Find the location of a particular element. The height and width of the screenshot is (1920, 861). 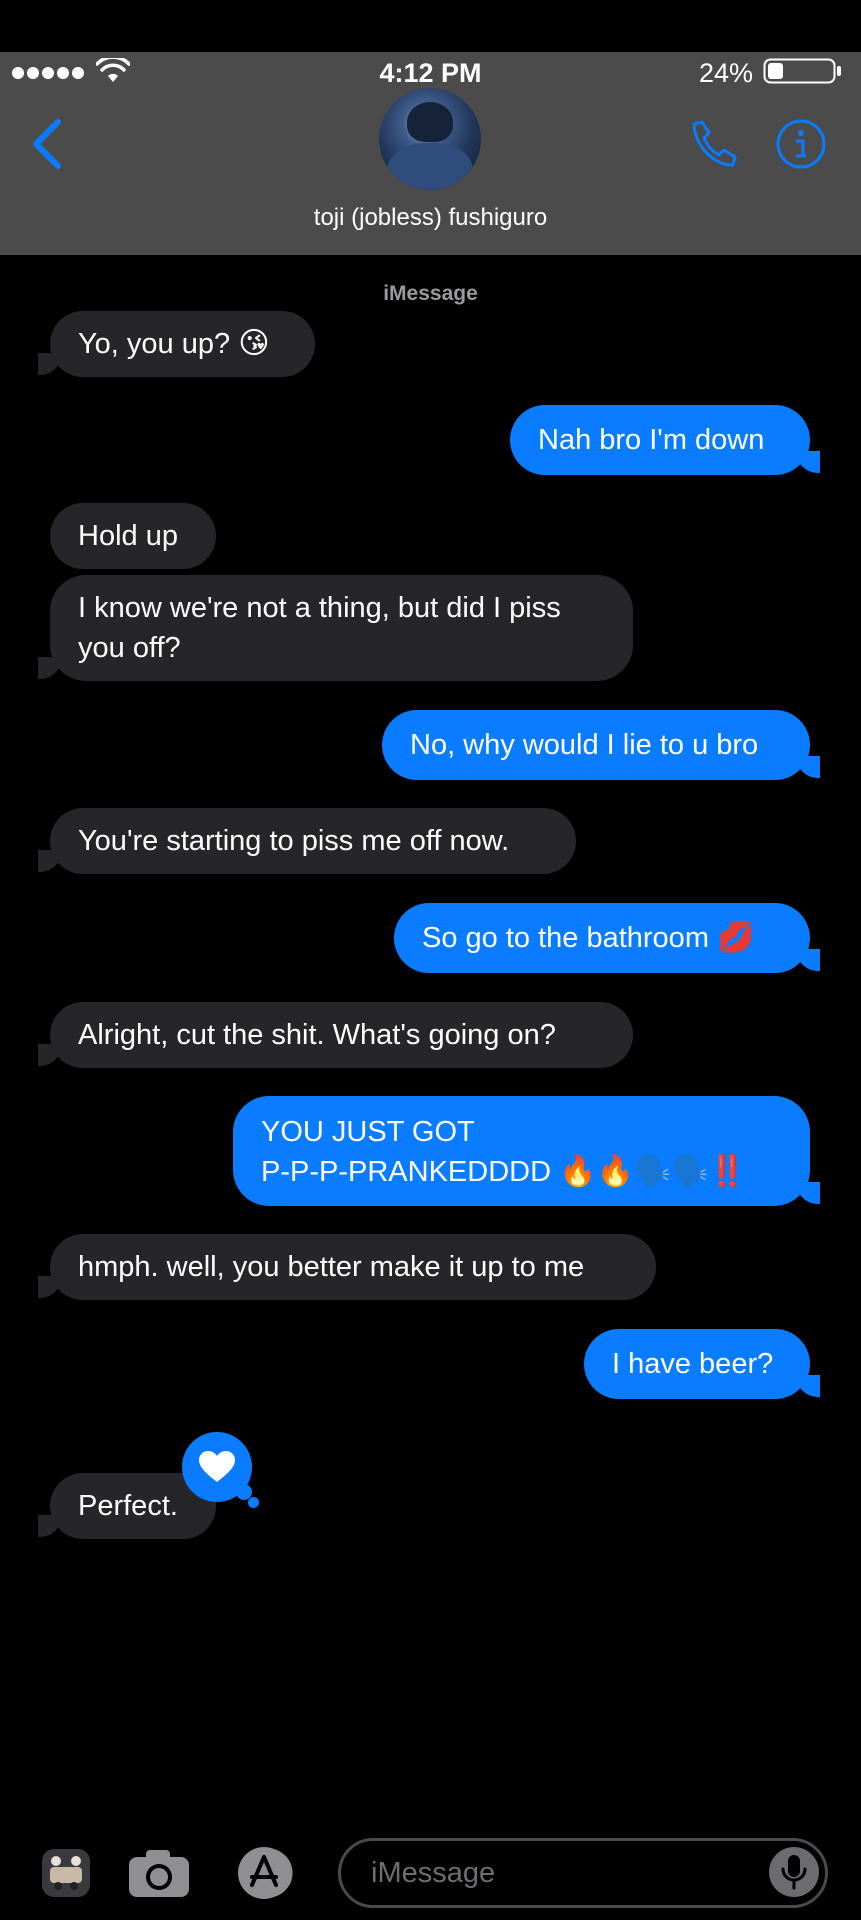

microphone-icon is located at coordinates (794, 1872).